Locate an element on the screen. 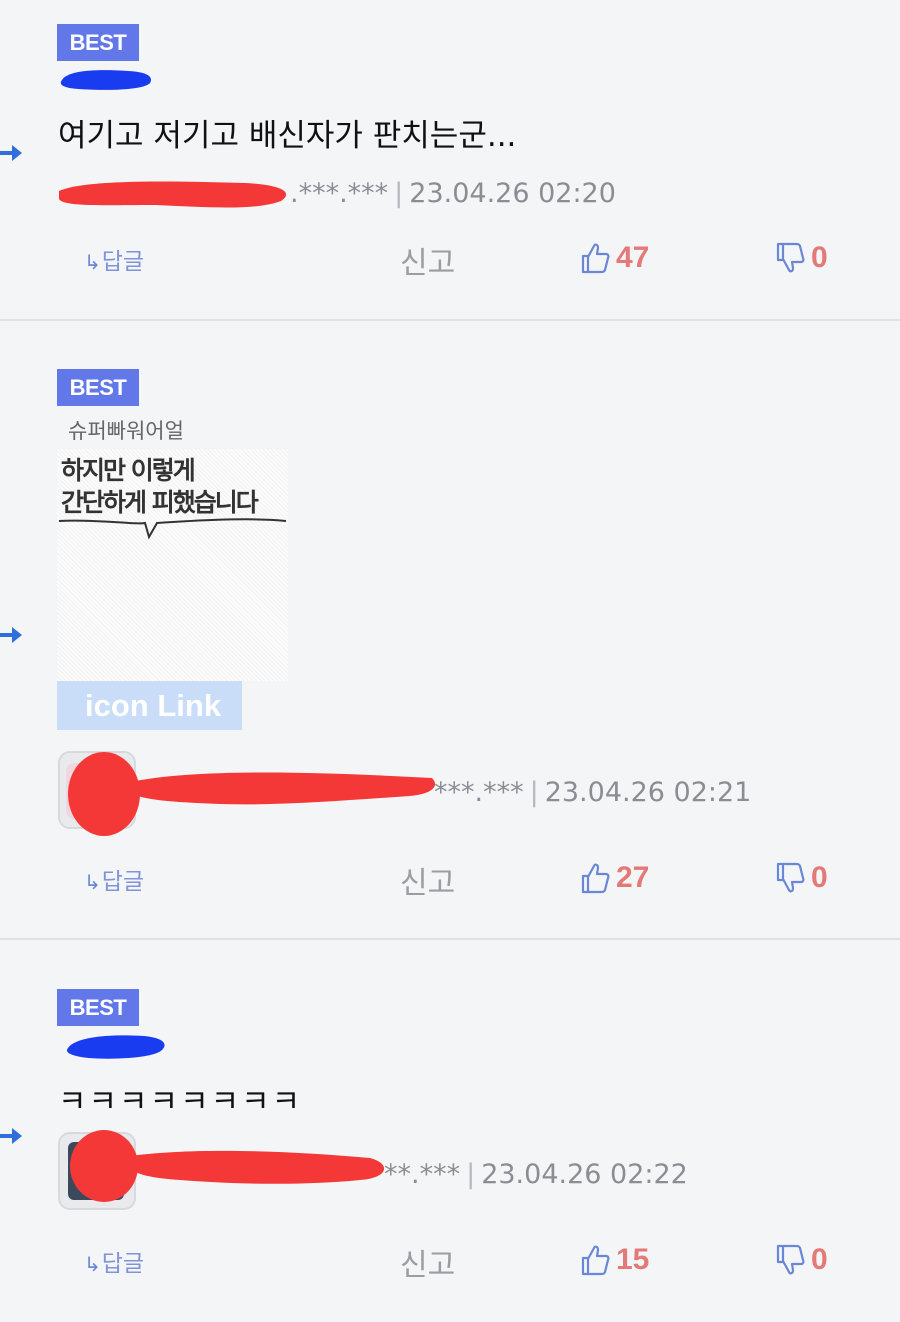 This screenshot has width=900, height=1322. icon-link-button: icon Link is located at coordinates (149, 705).